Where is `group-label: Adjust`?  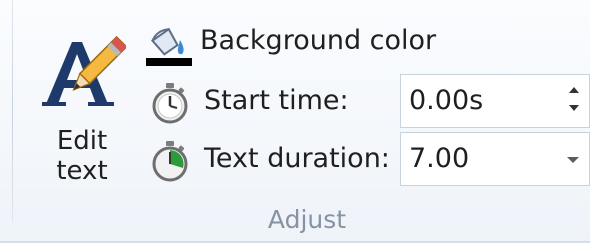
group-label: Adjust is located at coordinates (295, 220).